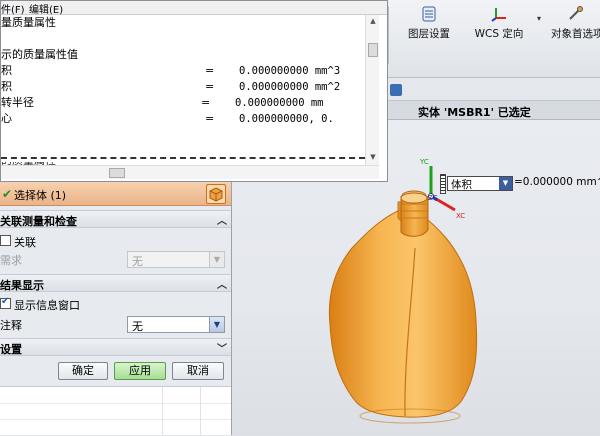 The width and height of the screenshot is (600, 436). What do you see at coordinates (222, 347) in the screenshot?
I see `chevron-down-icon: ﹀` at bounding box center [222, 347].